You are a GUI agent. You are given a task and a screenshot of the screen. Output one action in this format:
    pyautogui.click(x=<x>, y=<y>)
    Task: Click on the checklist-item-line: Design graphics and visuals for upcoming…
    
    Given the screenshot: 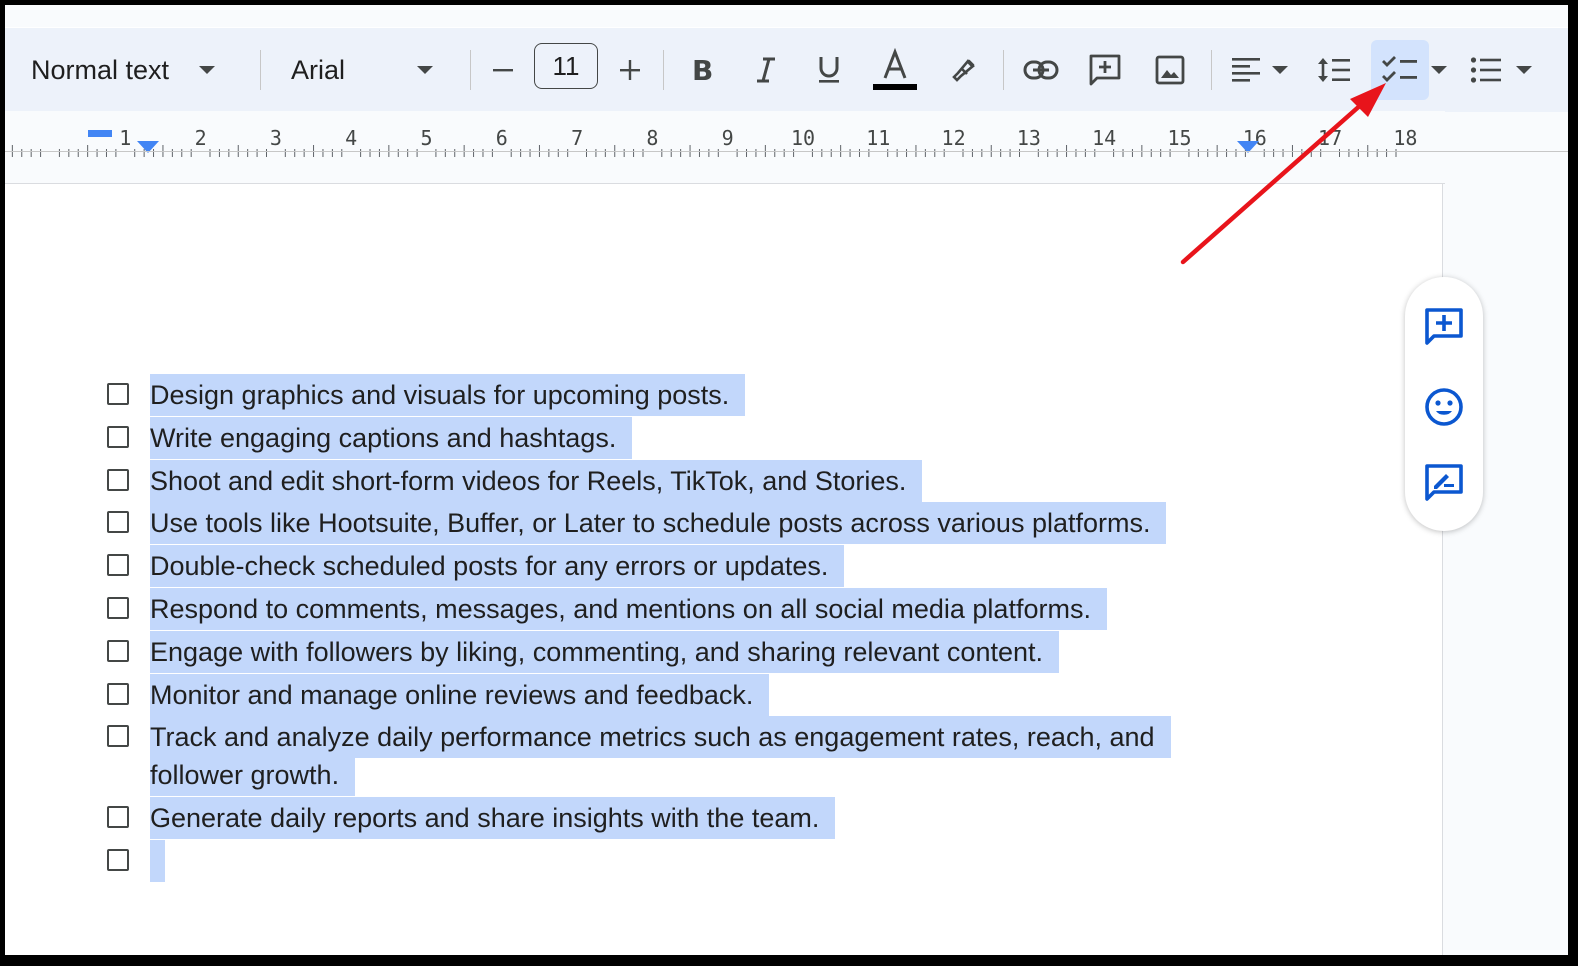 What is the action you would take?
    pyautogui.click(x=448, y=395)
    